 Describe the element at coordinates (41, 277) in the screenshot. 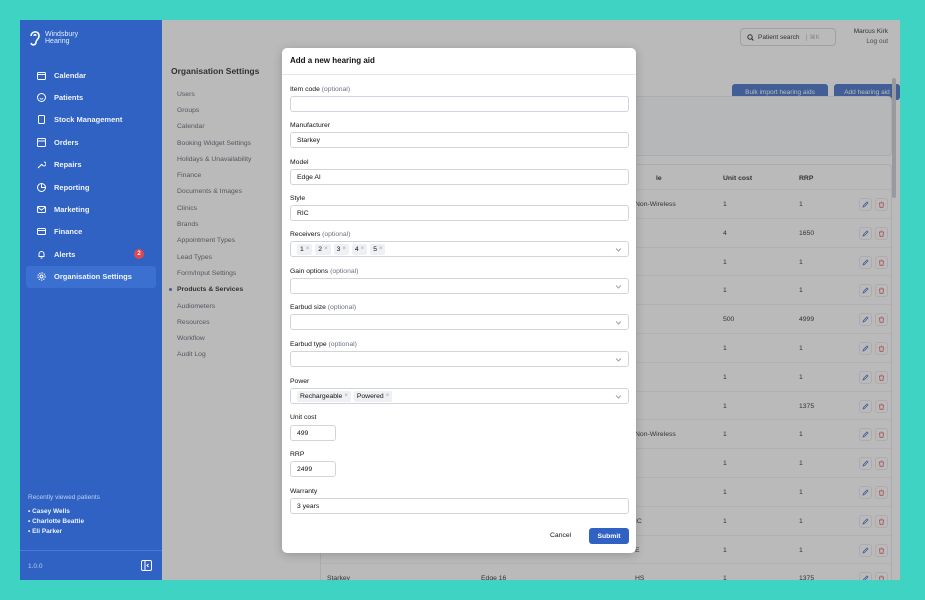

I see `gear-icon` at that location.